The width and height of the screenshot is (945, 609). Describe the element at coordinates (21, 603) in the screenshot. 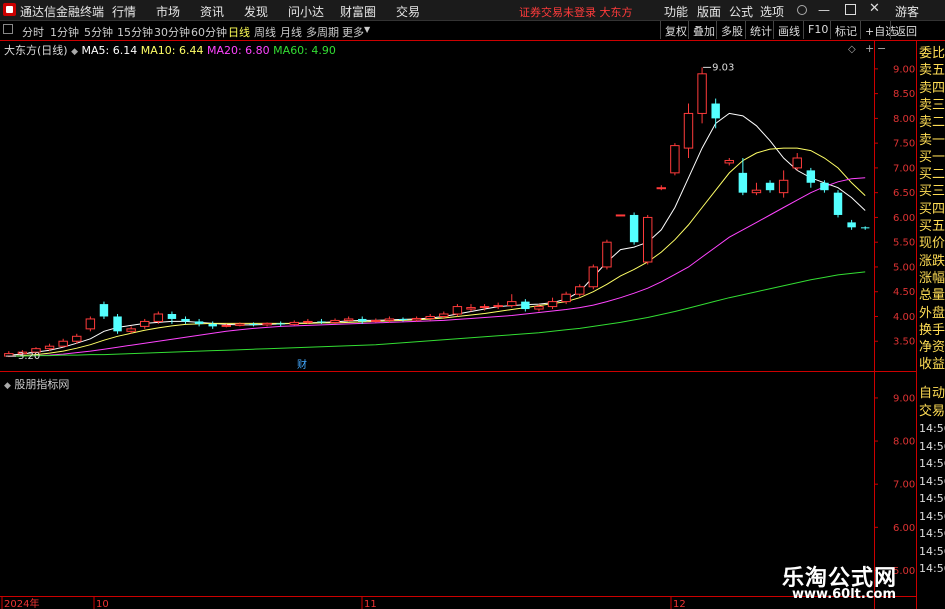

I see `x-tick-label: 2024年` at that location.